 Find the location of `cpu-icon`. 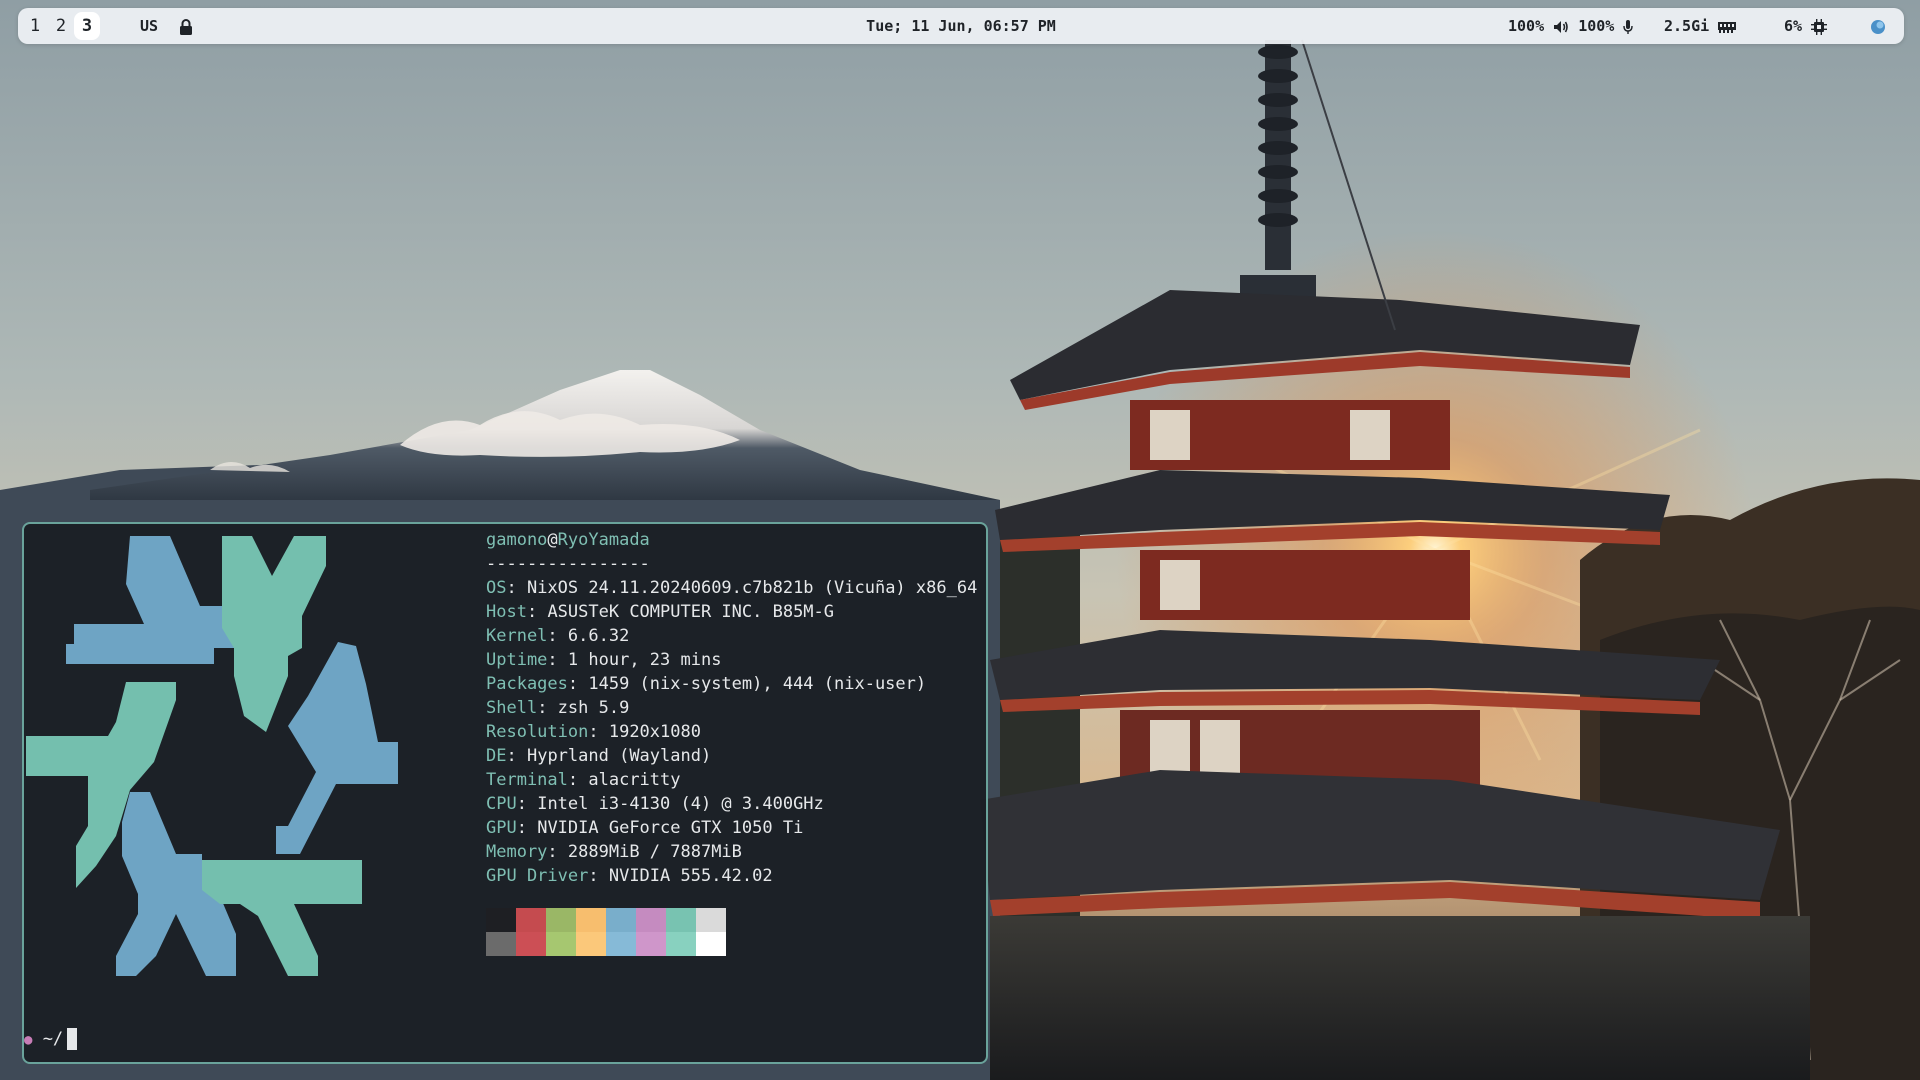

cpu-icon is located at coordinates (1819, 26).